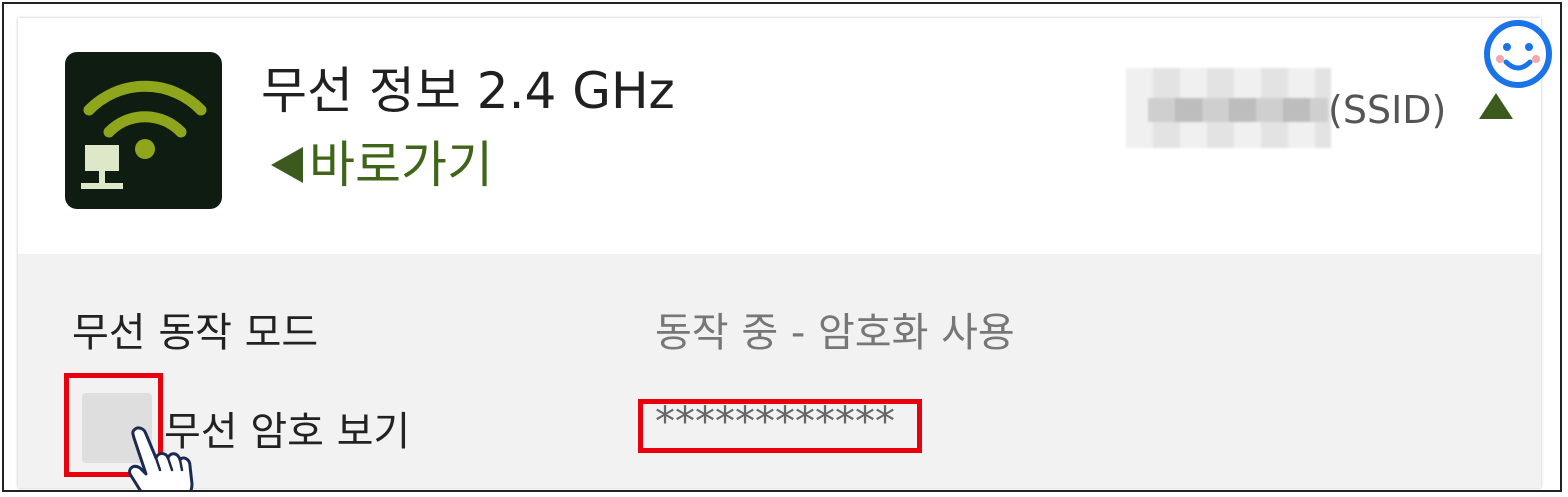 The height and width of the screenshot is (497, 1568). I want to click on collapse-button, so click(1497, 106).